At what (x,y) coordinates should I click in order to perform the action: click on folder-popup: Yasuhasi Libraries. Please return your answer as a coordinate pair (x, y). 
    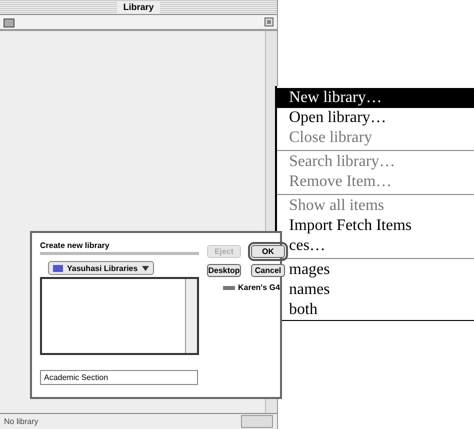
    Looking at the image, I should click on (101, 268).